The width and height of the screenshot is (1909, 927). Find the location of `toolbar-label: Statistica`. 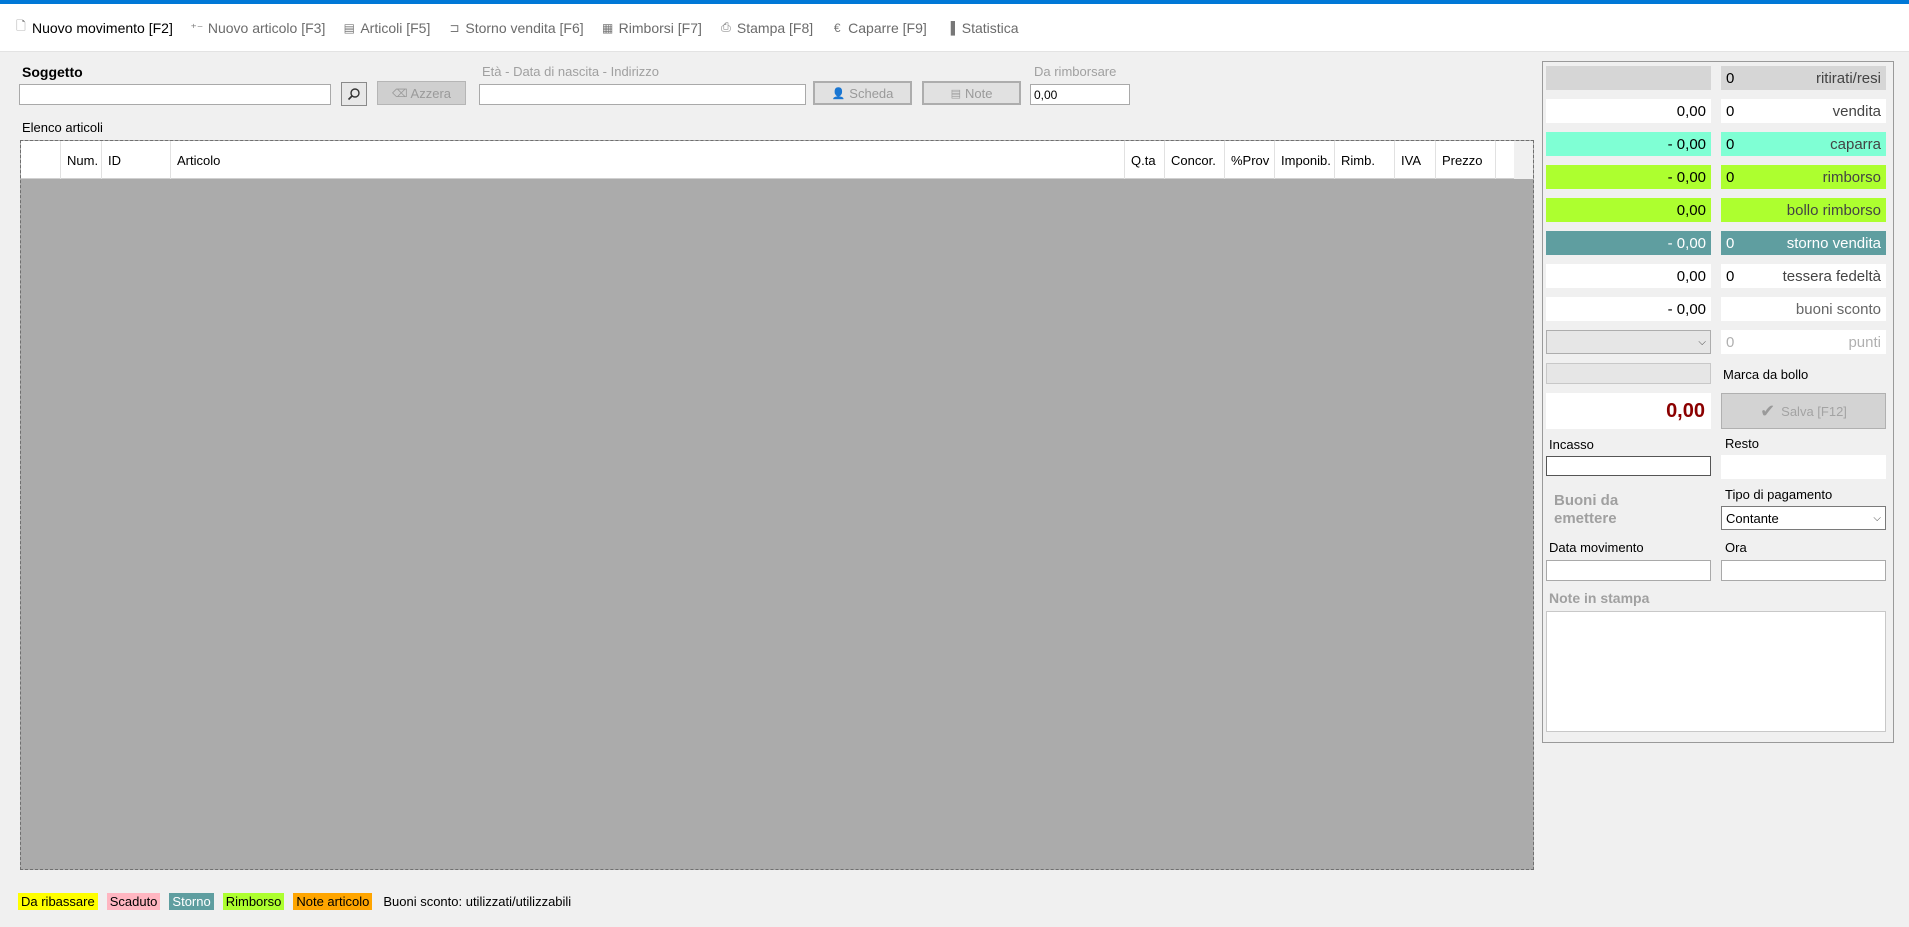

toolbar-label: Statistica is located at coordinates (990, 27).